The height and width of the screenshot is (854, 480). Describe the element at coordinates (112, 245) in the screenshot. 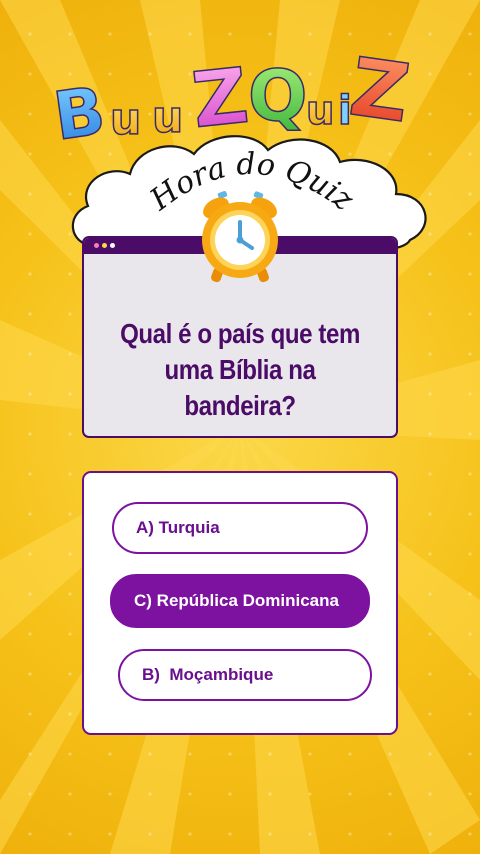

I see `window-dot-white` at that location.